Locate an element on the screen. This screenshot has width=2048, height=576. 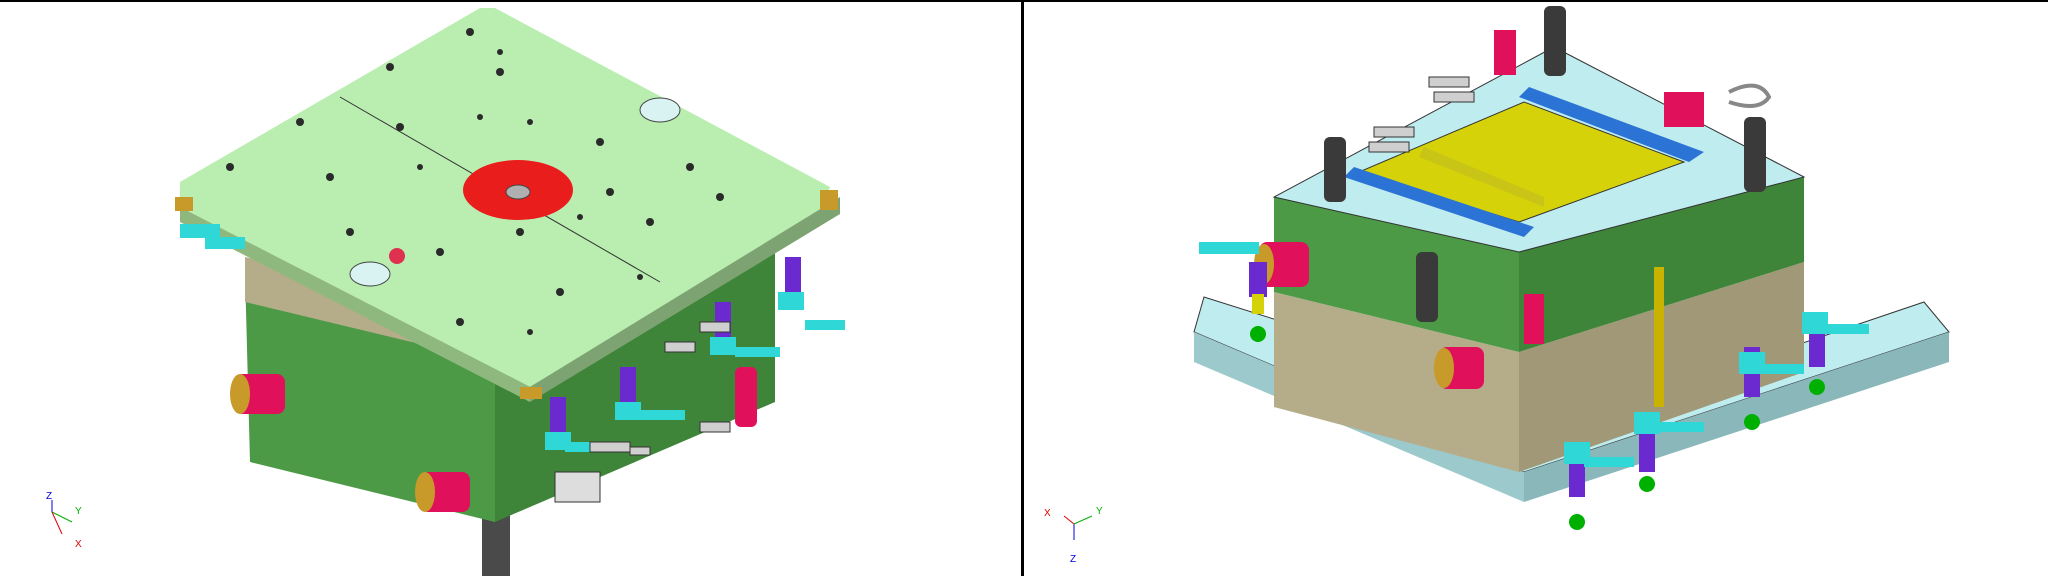
water-coupling is located at coordinates (811, 293).